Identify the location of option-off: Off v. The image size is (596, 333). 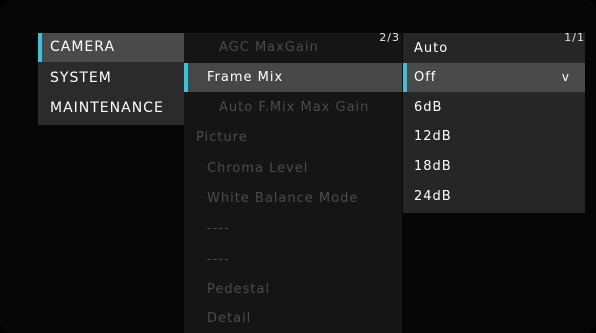
(494, 77).